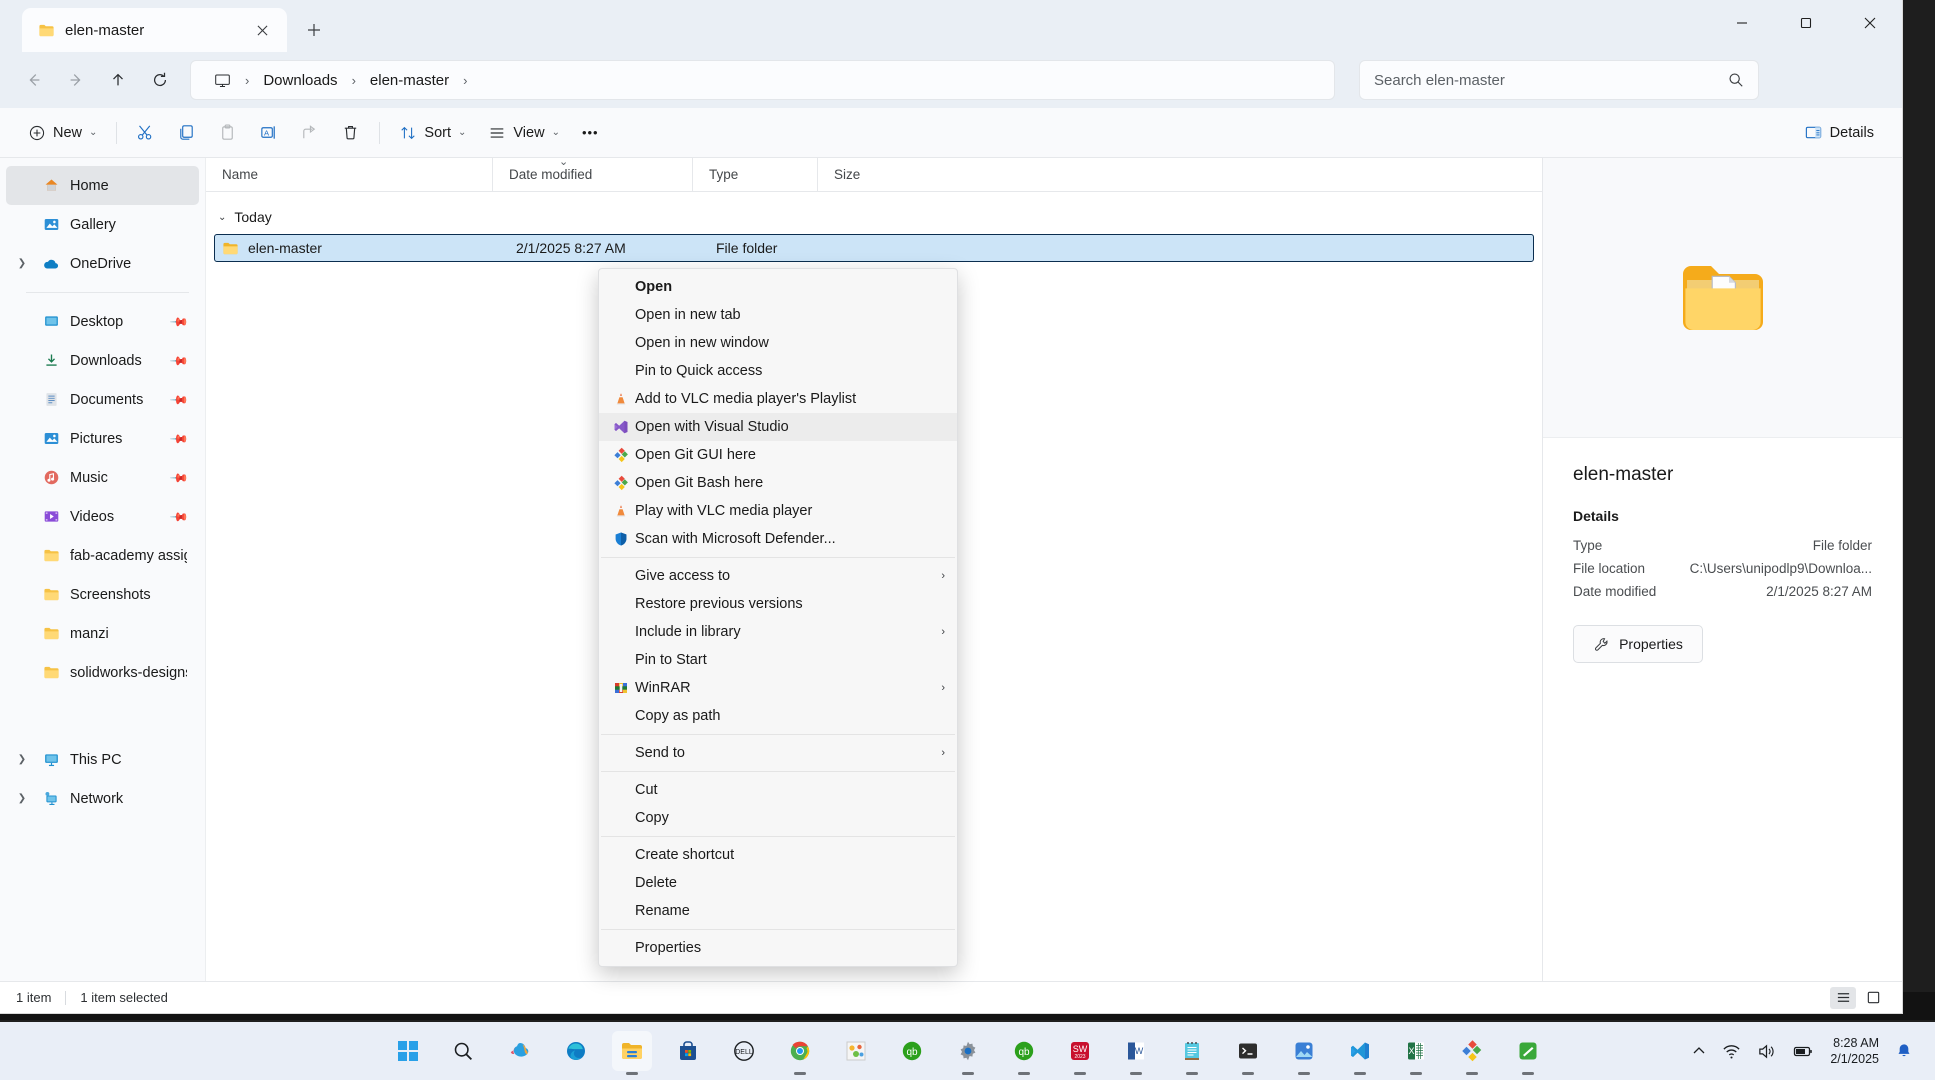  Describe the element at coordinates (102, 360) in the screenshot. I see `sidebar-item-downloads: Downloads 📌` at that location.